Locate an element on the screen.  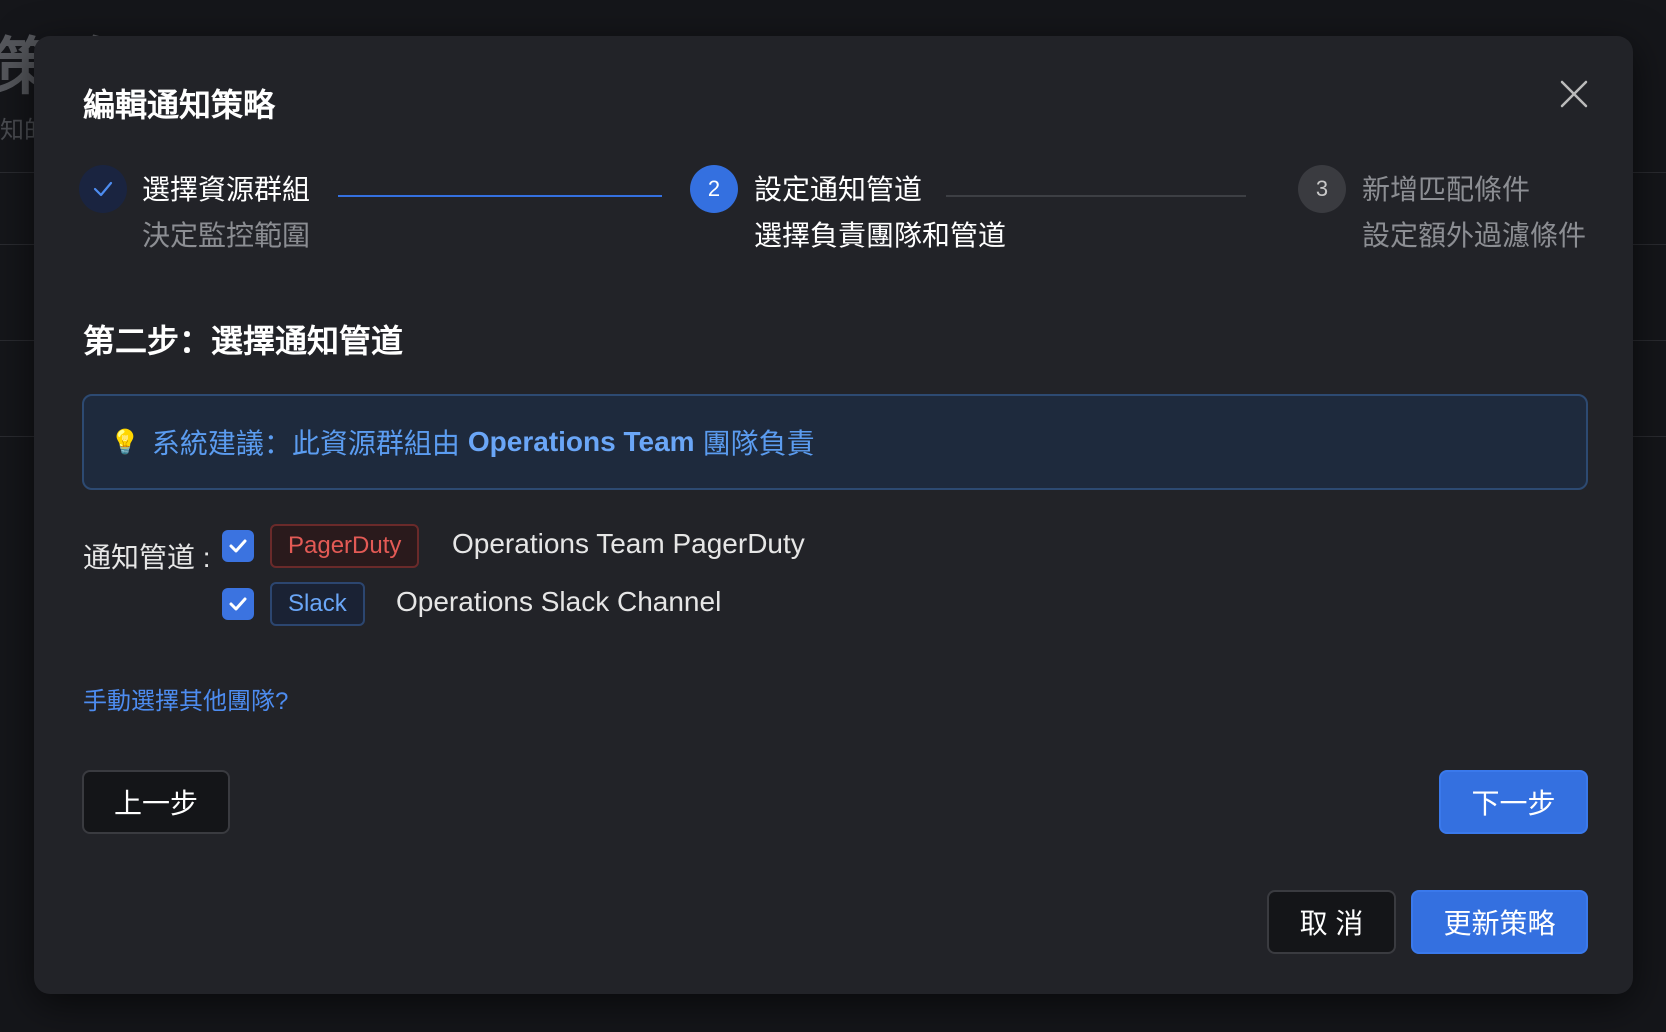
suggestion-team: Operations Team is located at coordinates (581, 441).